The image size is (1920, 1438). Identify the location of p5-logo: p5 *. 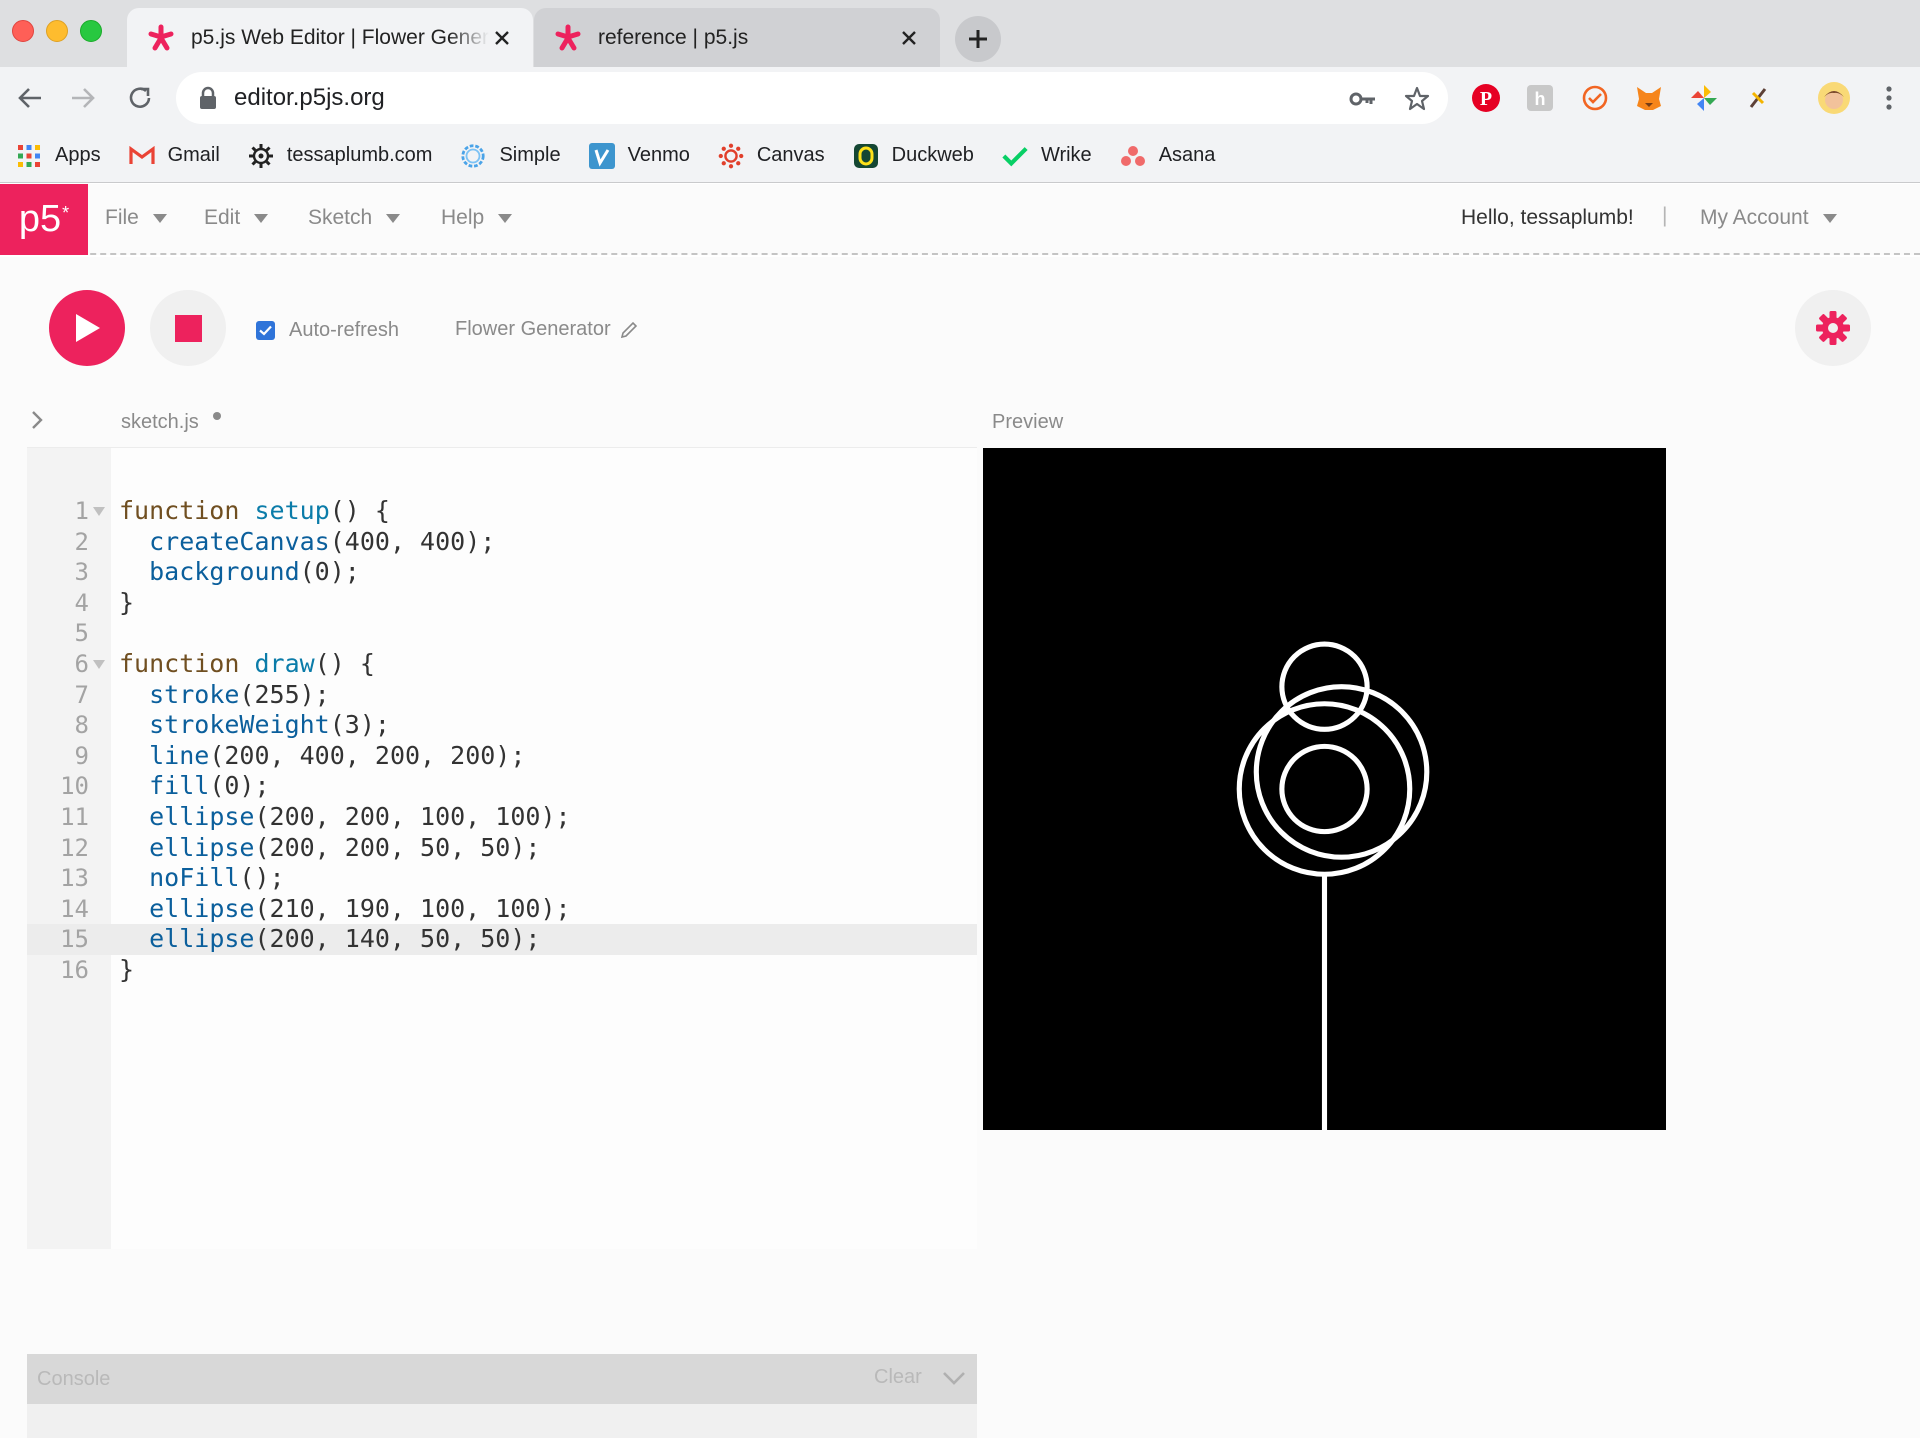
(44, 219).